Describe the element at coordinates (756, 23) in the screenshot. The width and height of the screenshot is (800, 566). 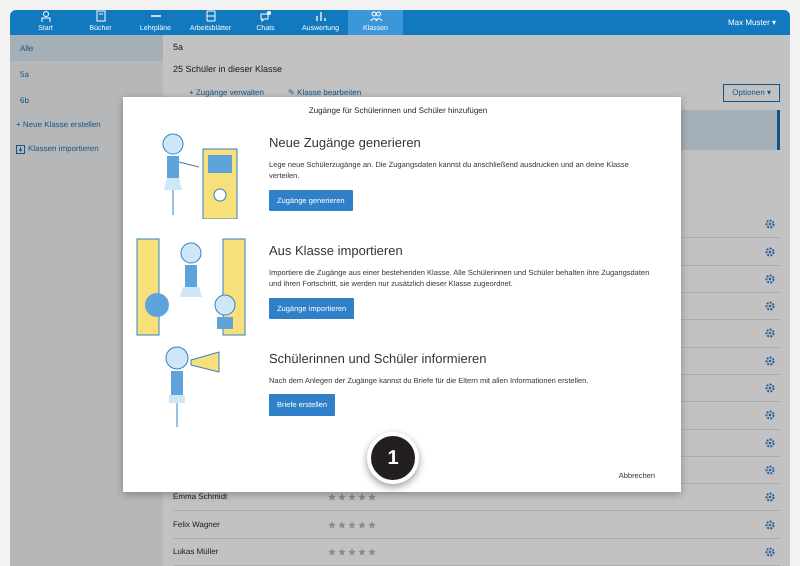
I see `user-menu: Max Muster ▾` at that location.